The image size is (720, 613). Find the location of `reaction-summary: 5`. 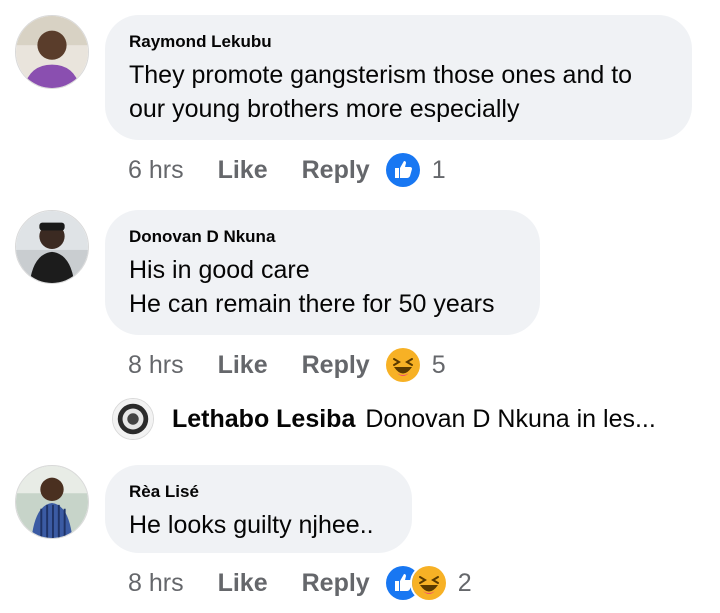

reaction-summary: 5 is located at coordinates (414, 365).